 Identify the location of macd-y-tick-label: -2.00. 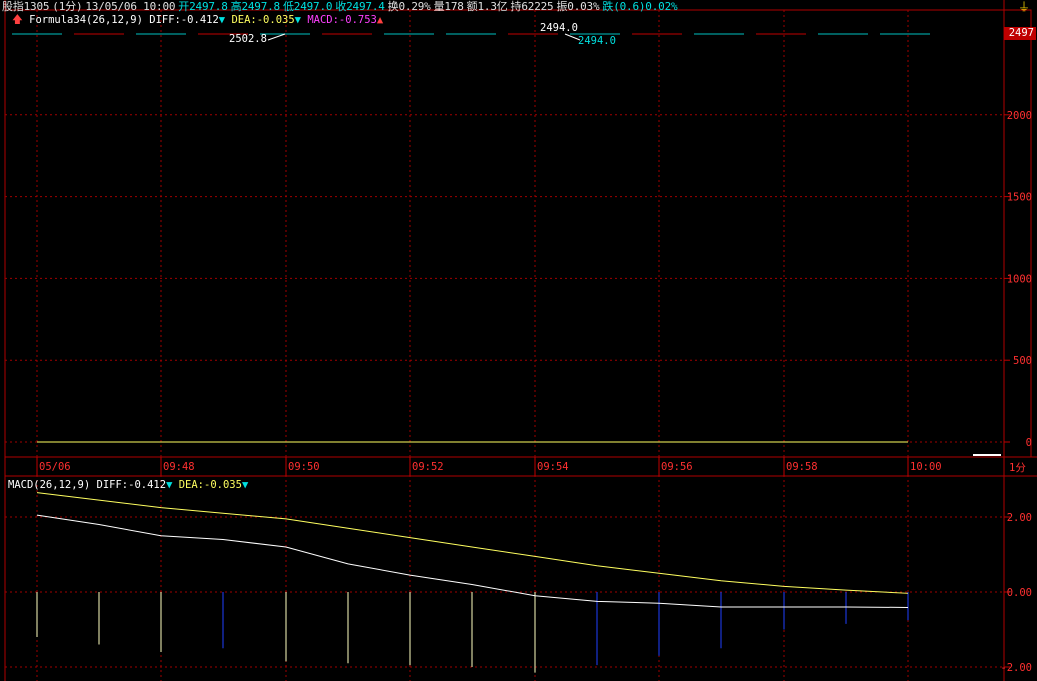
(1016, 668).